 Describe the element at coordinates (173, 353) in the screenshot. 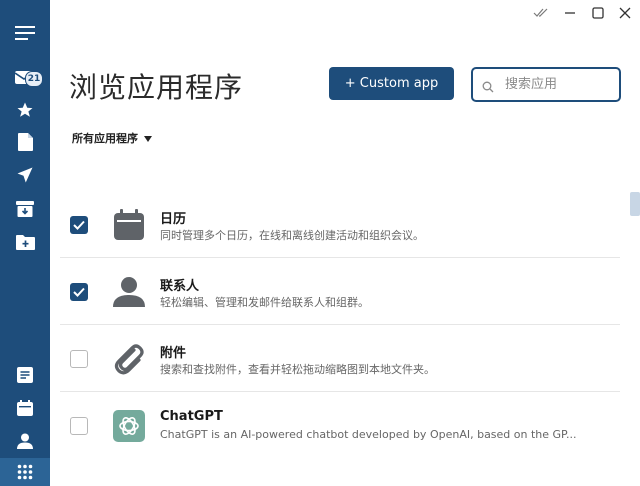

I see `app-name: 附件` at that location.